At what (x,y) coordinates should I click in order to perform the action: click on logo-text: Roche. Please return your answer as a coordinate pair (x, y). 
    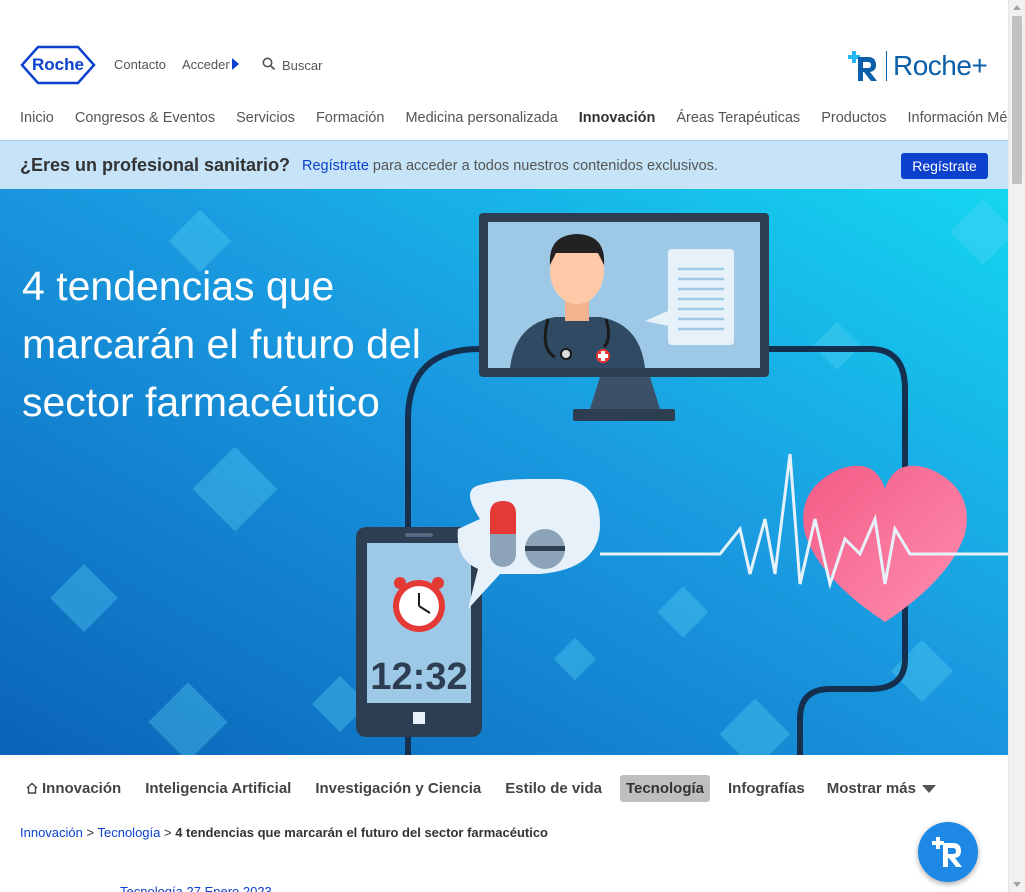
    Looking at the image, I should click on (58, 64).